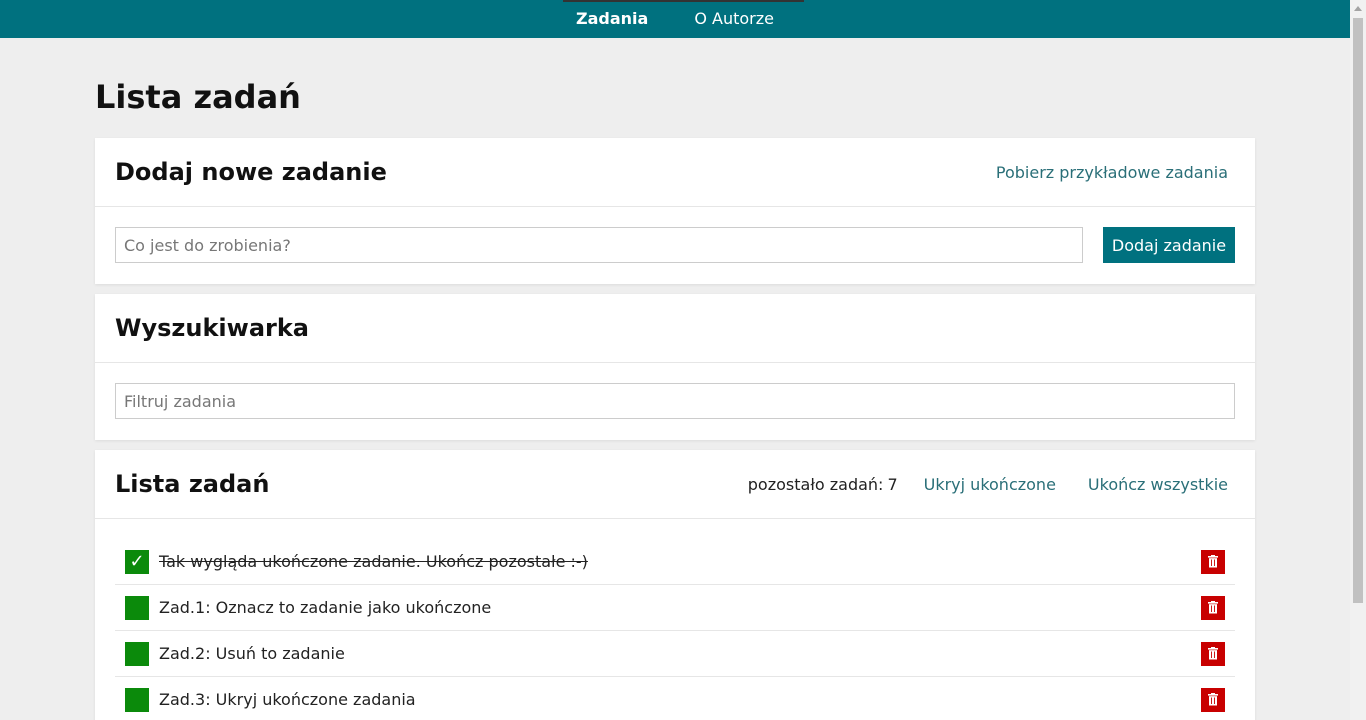 This screenshot has height=720, width=1366. What do you see at coordinates (251, 172) in the screenshot?
I see `add-task-title: Dodaj nowe zadanie` at bounding box center [251, 172].